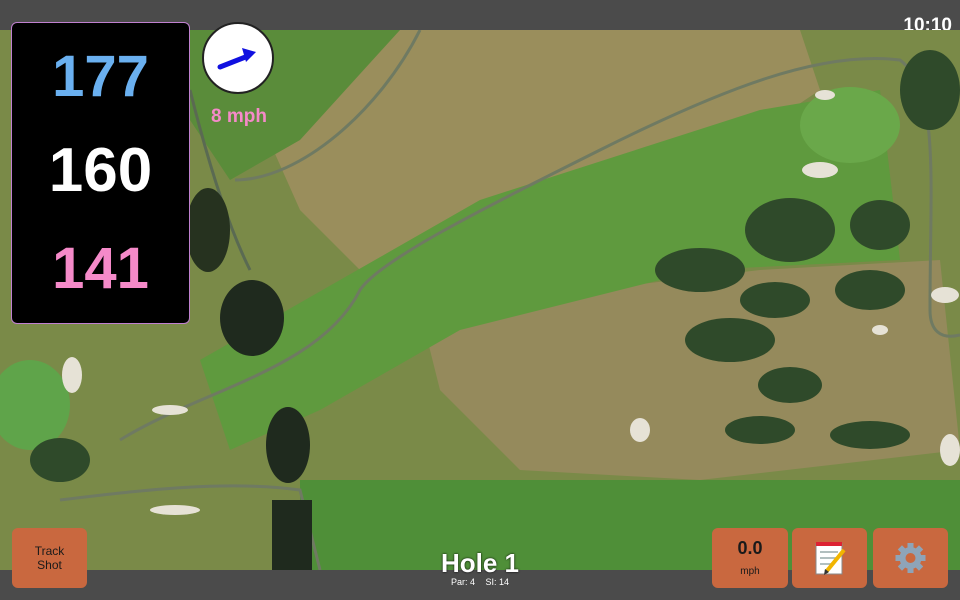 Image resolution: width=960 pixels, height=600 pixels. What do you see at coordinates (100, 170) in the screenshot?
I see `middle-distance: 160` at bounding box center [100, 170].